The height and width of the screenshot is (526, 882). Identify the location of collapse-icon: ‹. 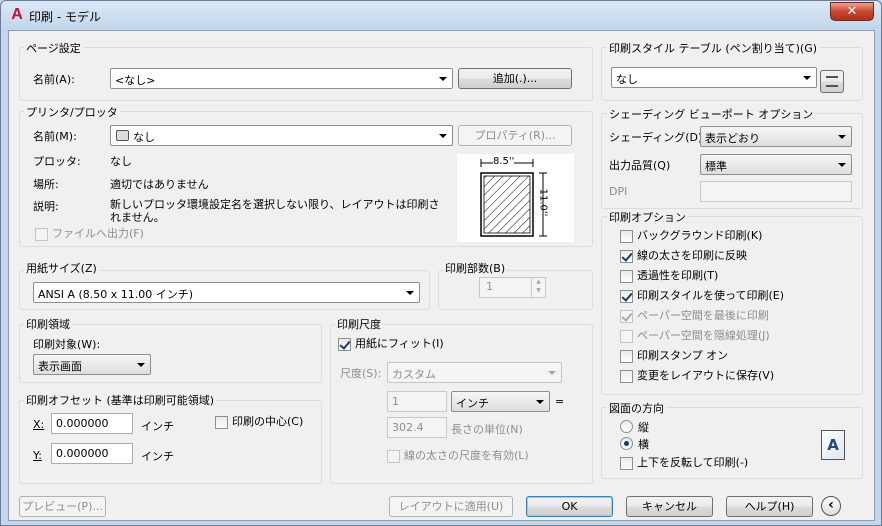
(831, 505).